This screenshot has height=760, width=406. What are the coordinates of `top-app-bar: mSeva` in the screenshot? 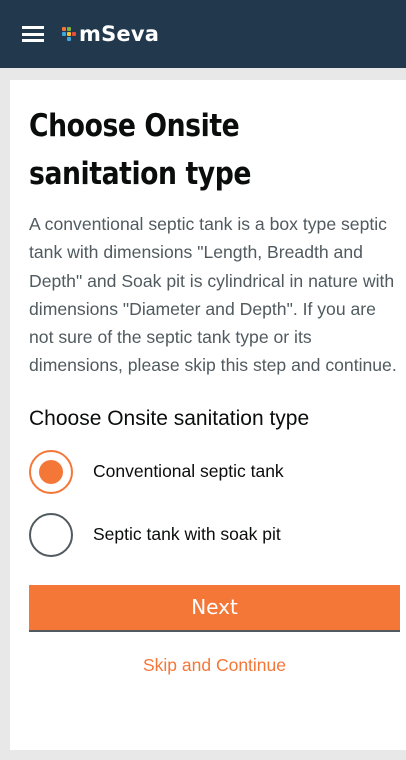 It's located at (203, 34).